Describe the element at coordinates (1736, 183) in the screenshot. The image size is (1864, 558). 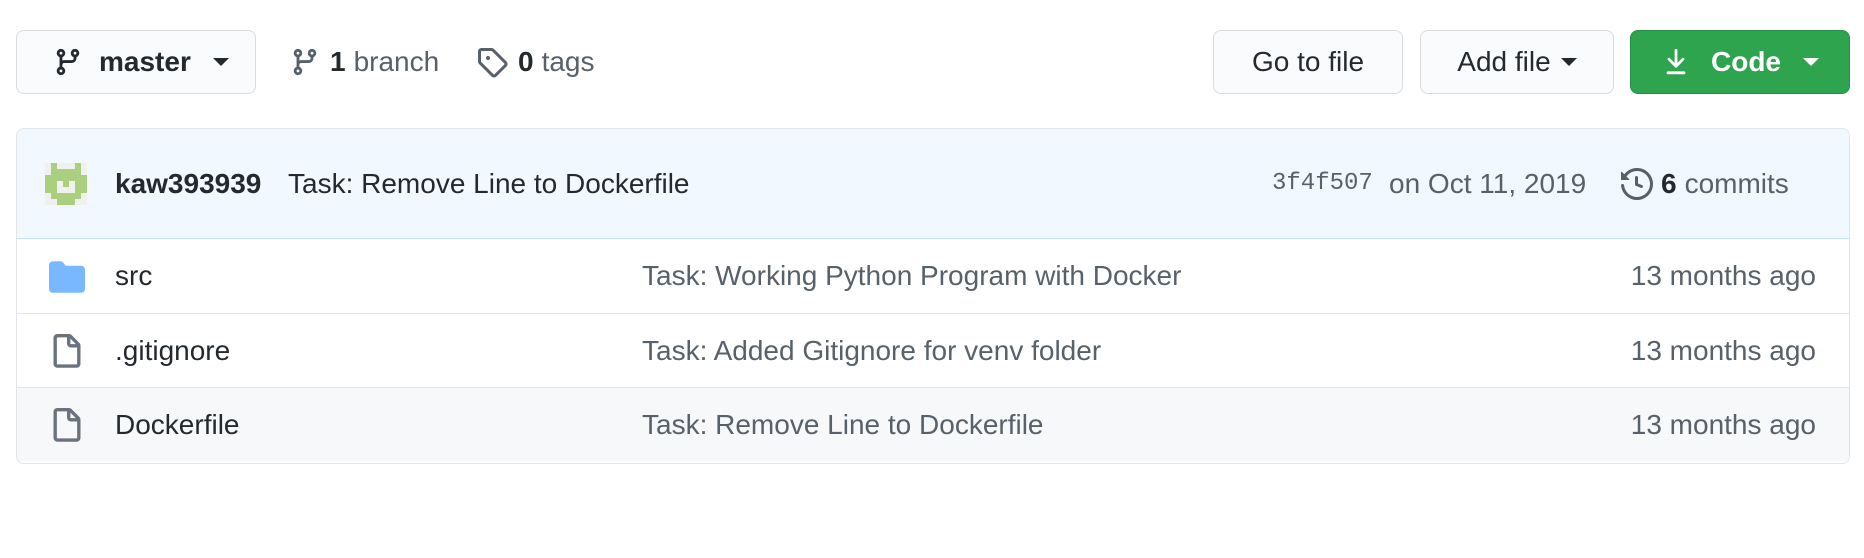
I see `commit-label: commits` at that location.